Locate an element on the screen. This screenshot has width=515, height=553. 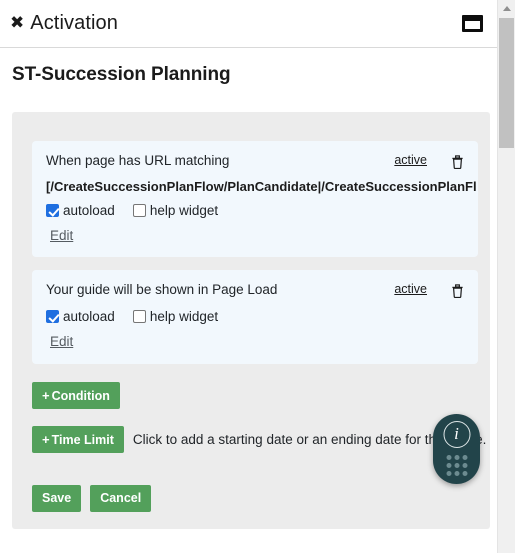
close-icon: ✖ is located at coordinates (19, 23).